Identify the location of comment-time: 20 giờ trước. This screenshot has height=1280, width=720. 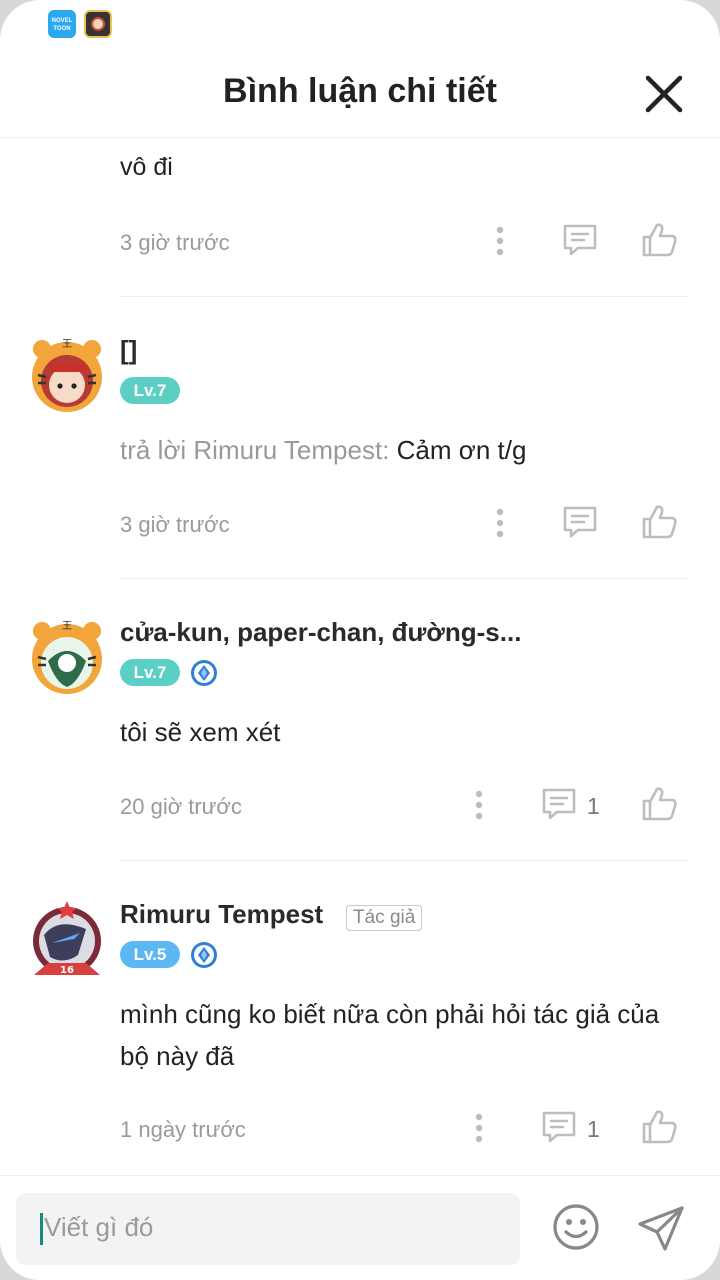
(181, 806).